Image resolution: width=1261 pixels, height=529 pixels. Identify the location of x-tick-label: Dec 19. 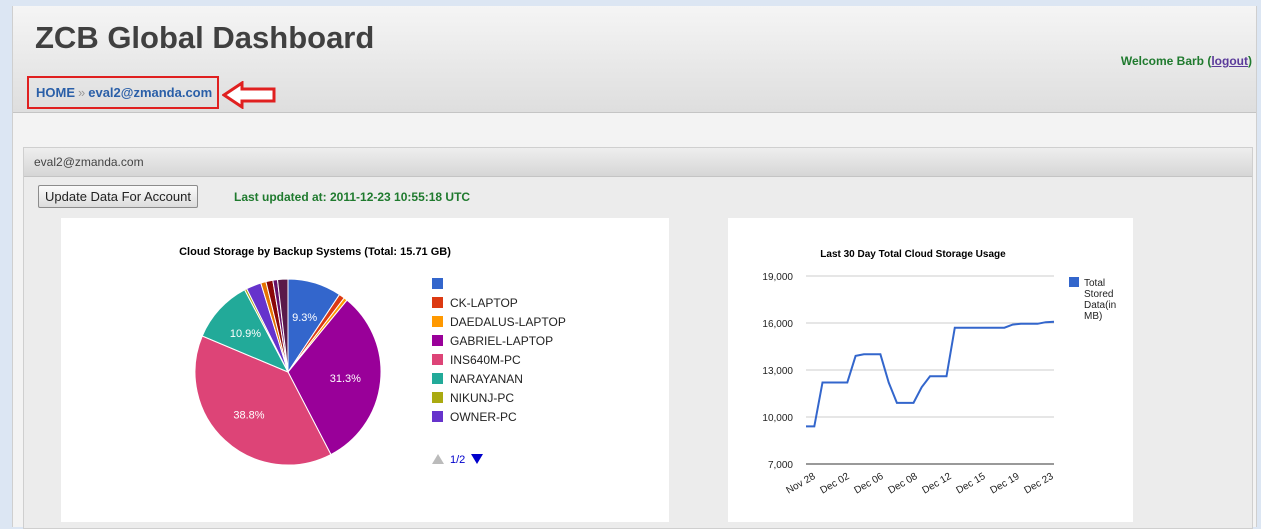
(1005, 484).